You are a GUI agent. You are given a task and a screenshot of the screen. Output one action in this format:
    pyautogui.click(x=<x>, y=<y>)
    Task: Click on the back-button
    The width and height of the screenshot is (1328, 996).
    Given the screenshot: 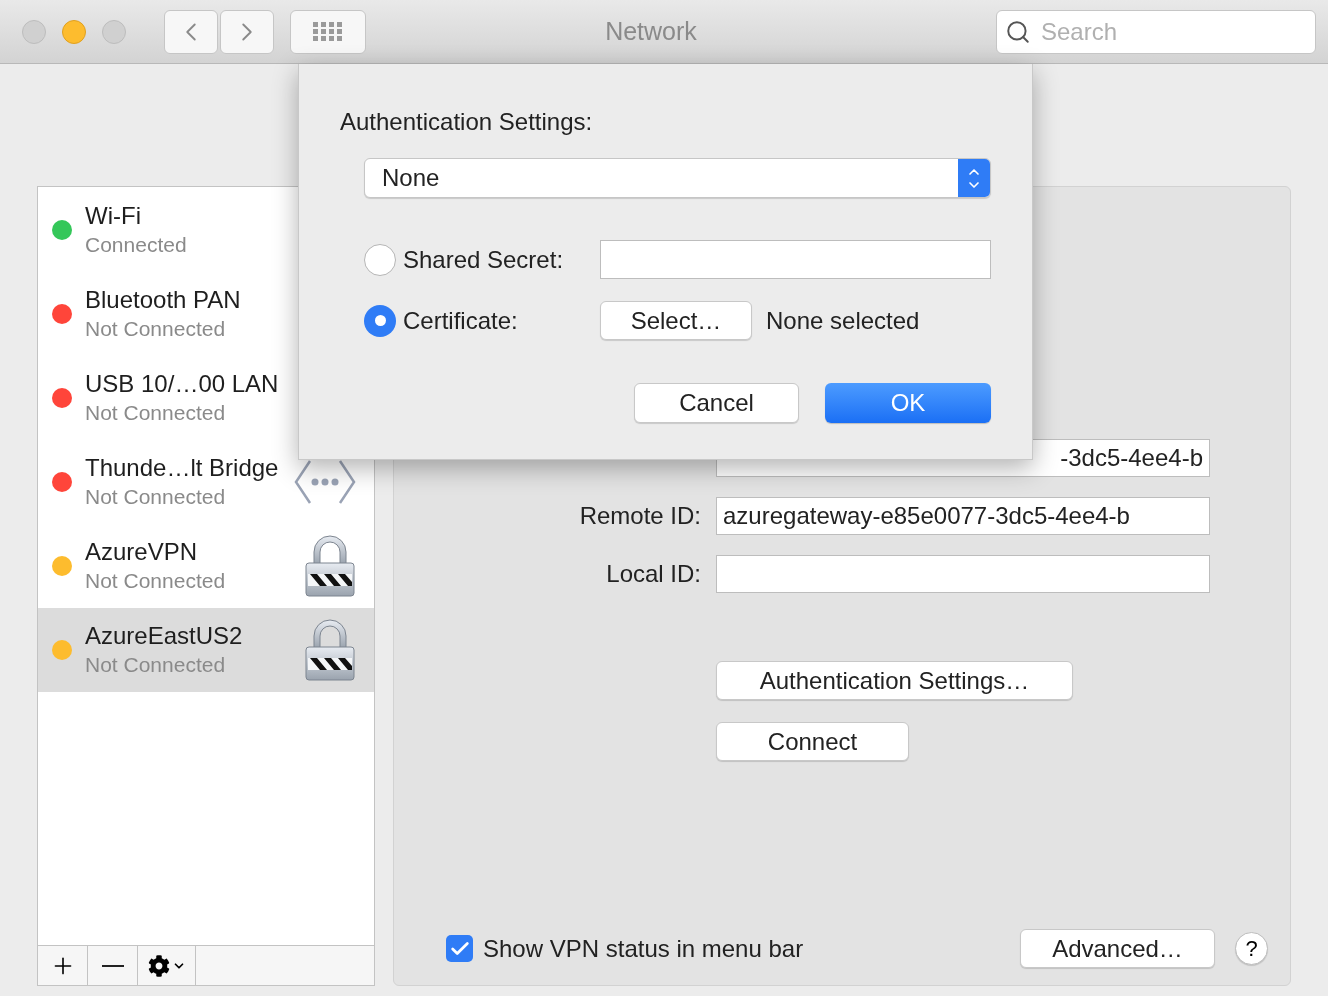 What is the action you would take?
    pyautogui.click(x=191, y=31)
    